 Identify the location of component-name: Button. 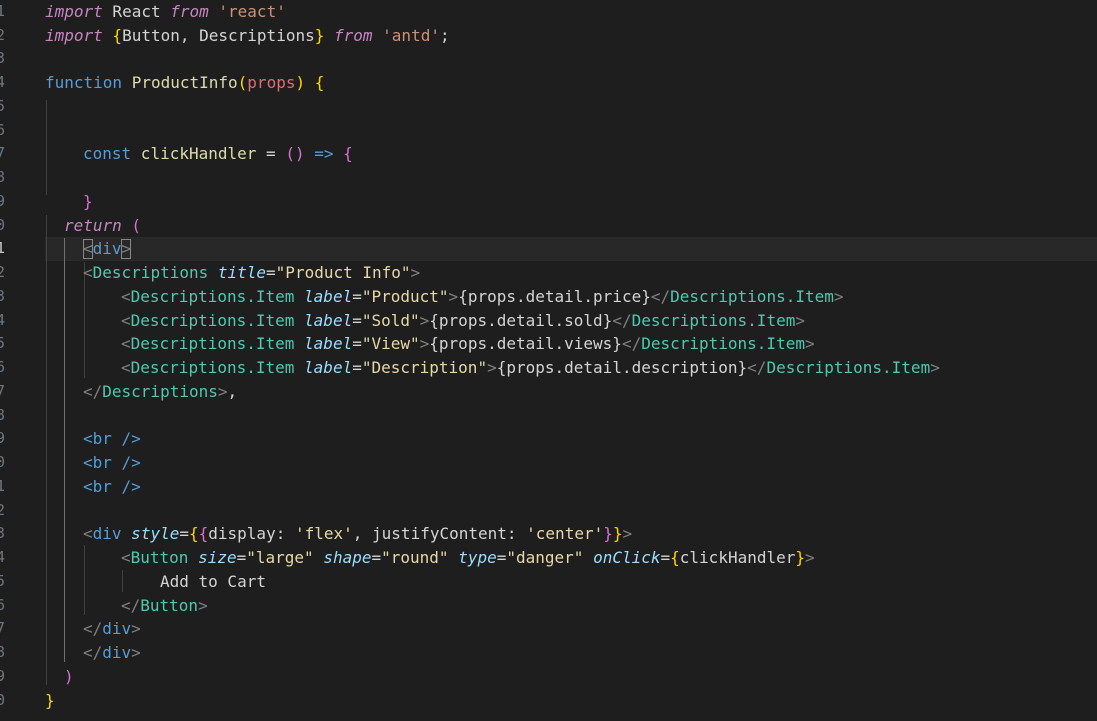
(159, 557).